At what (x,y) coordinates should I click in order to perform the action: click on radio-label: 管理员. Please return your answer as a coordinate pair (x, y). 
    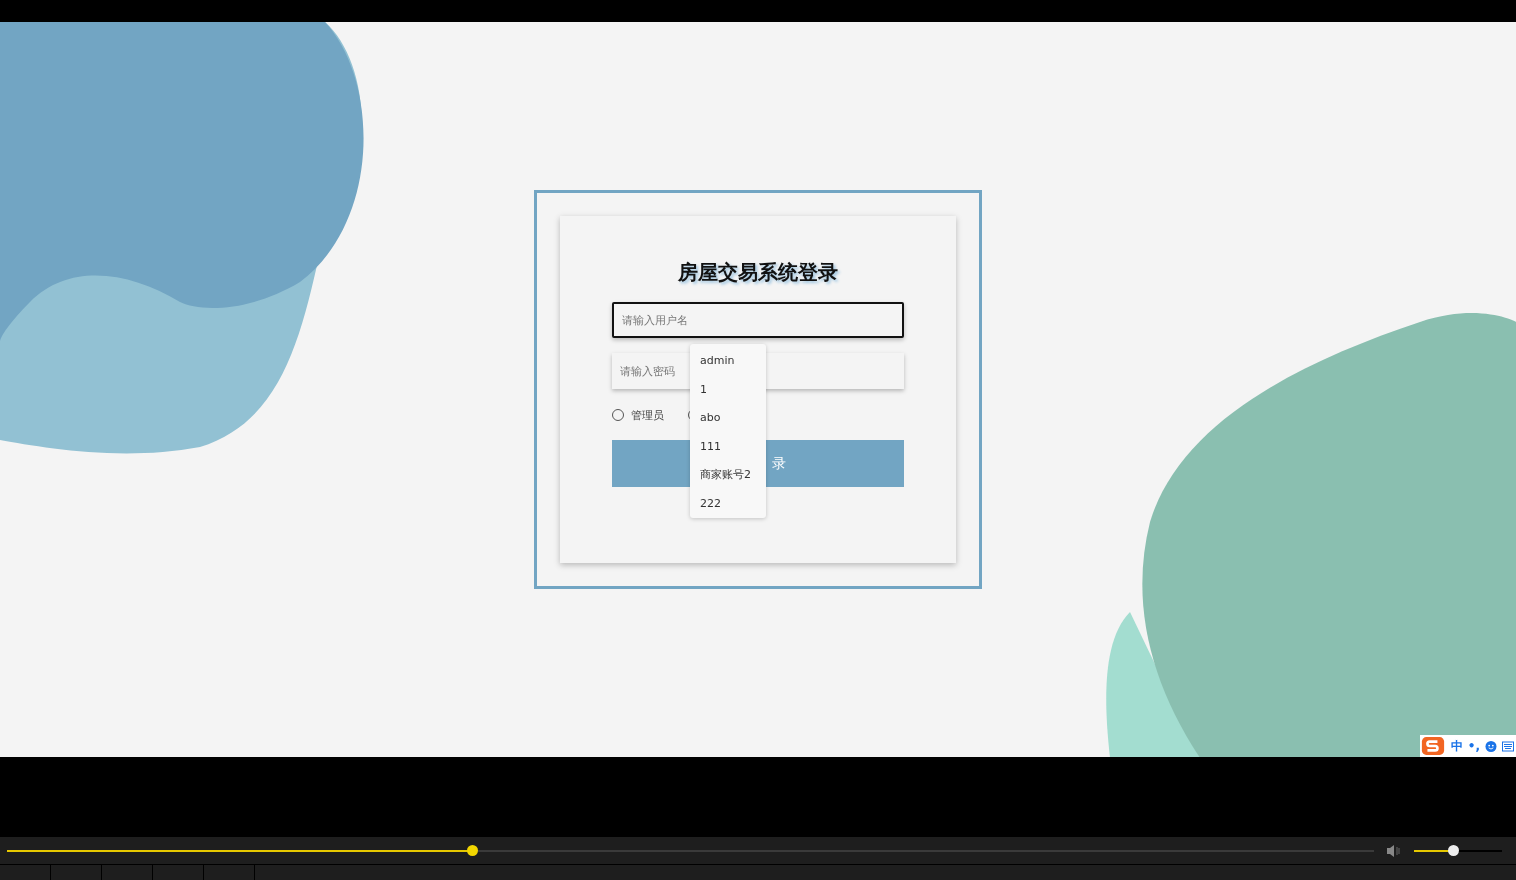
    Looking at the image, I should click on (647, 415).